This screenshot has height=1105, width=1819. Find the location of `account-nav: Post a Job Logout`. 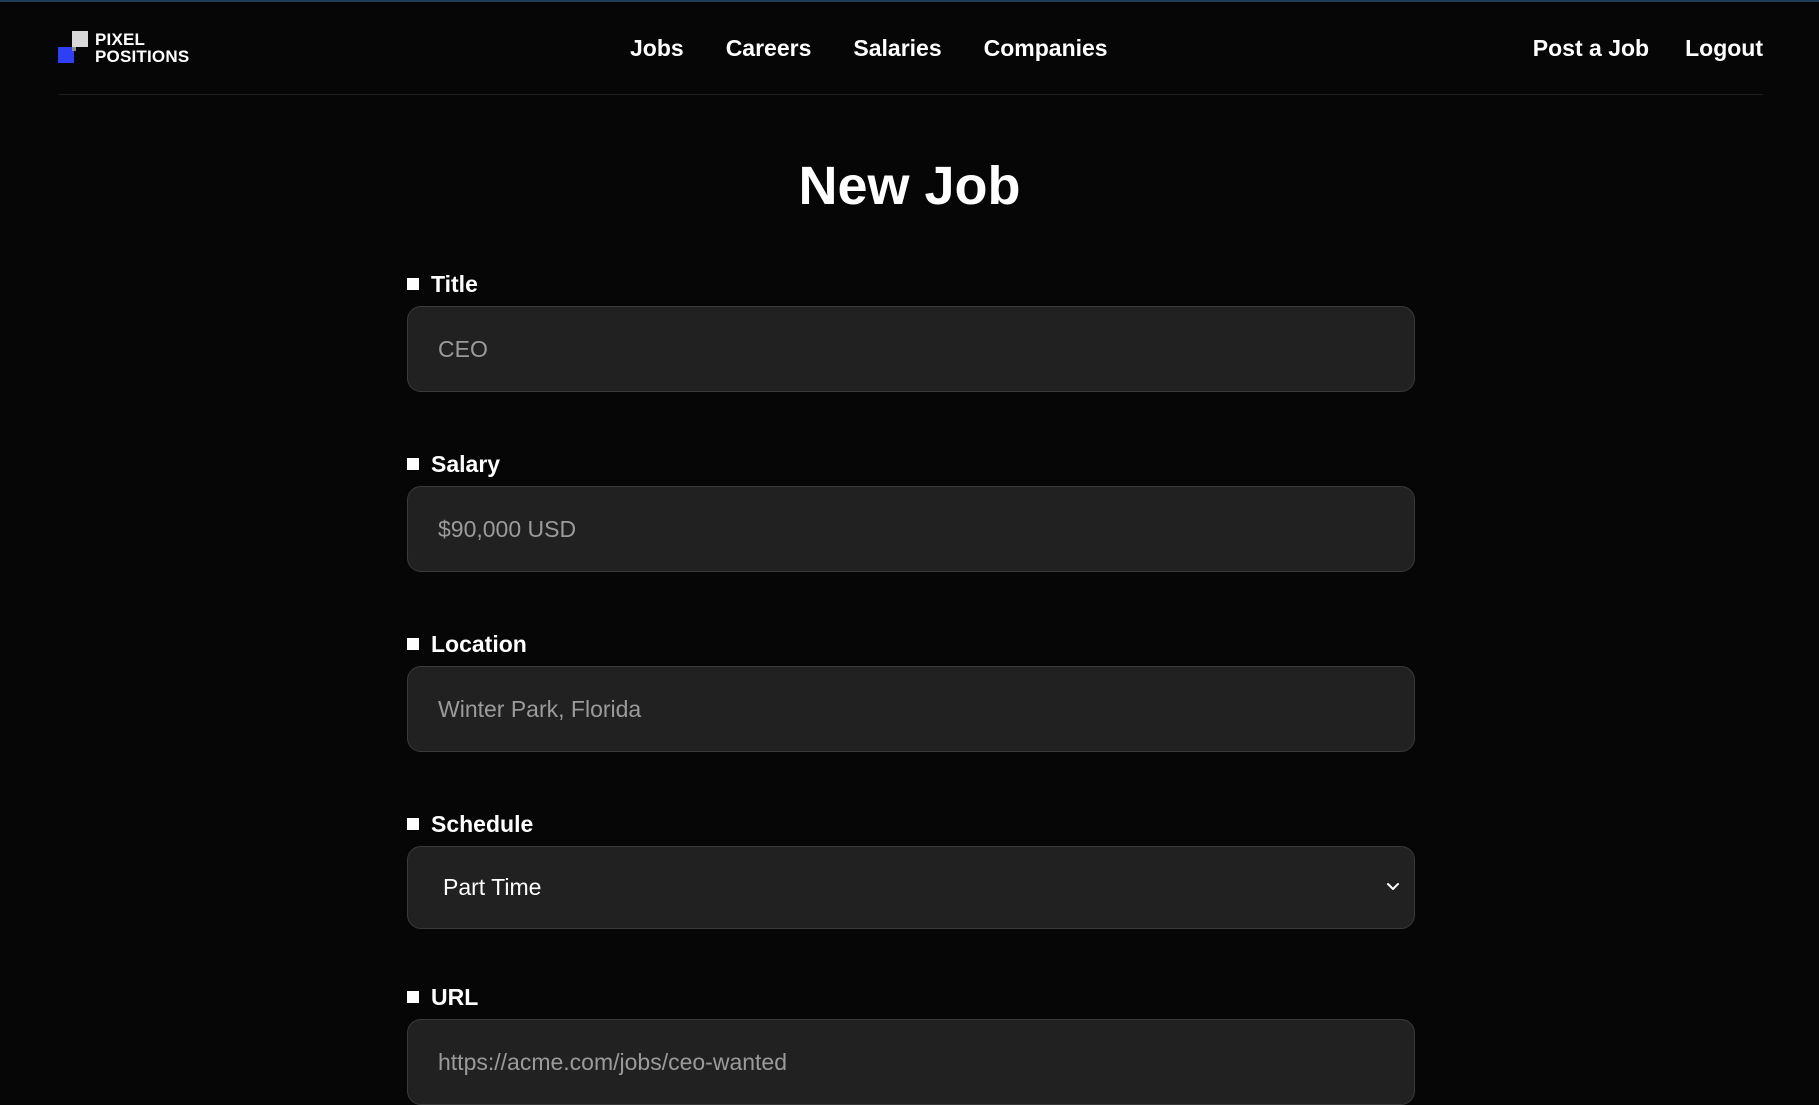

account-nav: Post a Job Logout is located at coordinates (1648, 48).